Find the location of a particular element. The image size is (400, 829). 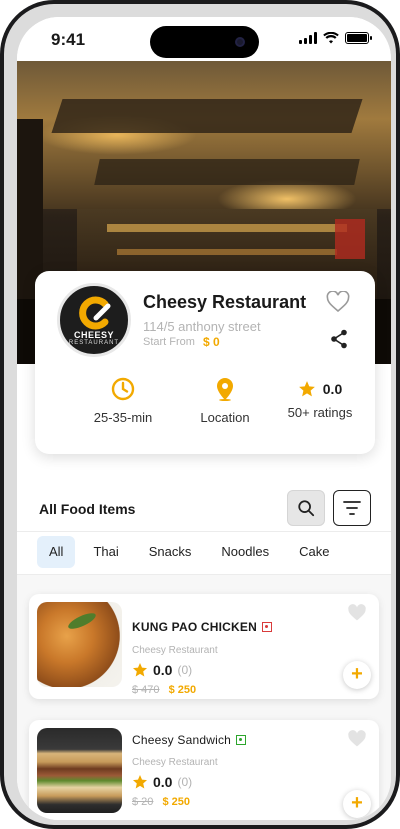

tab-thai: Thai is located at coordinates (105, 552).